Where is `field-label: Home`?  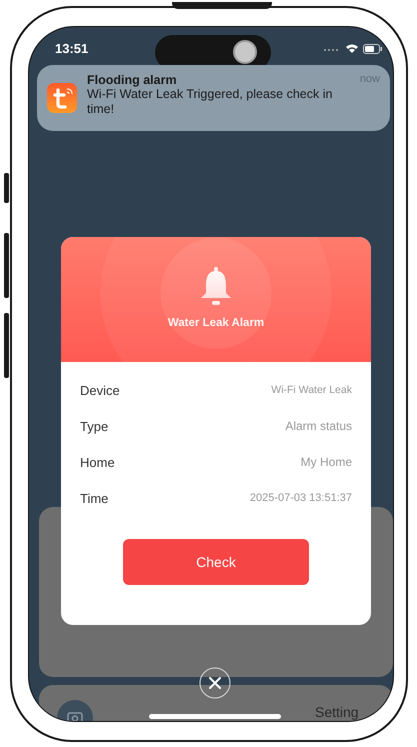 field-label: Home is located at coordinates (97, 462).